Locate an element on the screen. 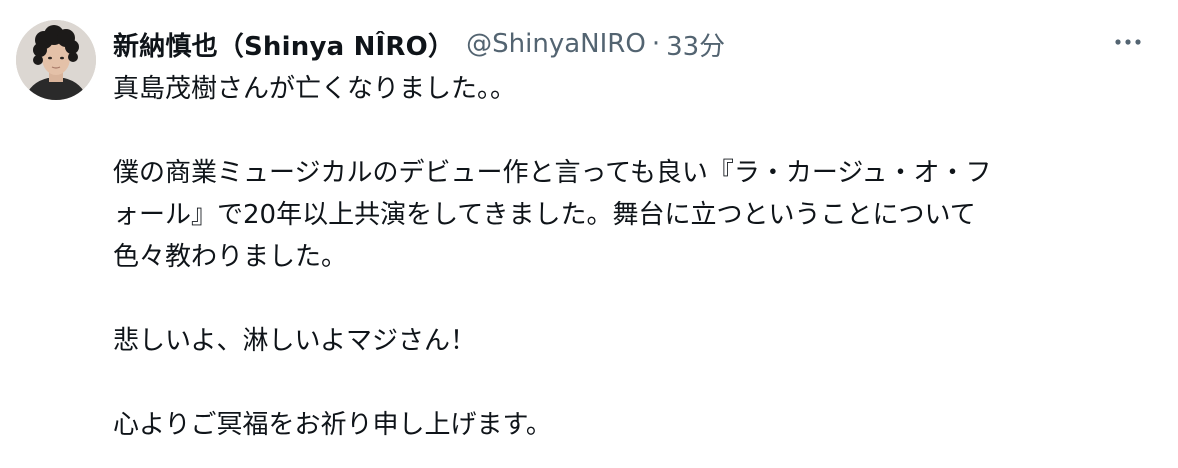 The image size is (1178, 468). avatar-image is located at coordinates (56, 60).